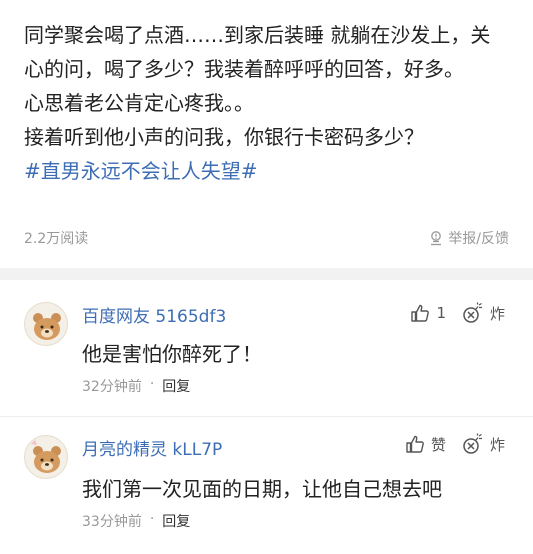  I want to click on comment-text: 我们第一次见面的日期，让他自己想去吧, so click(262, 489).